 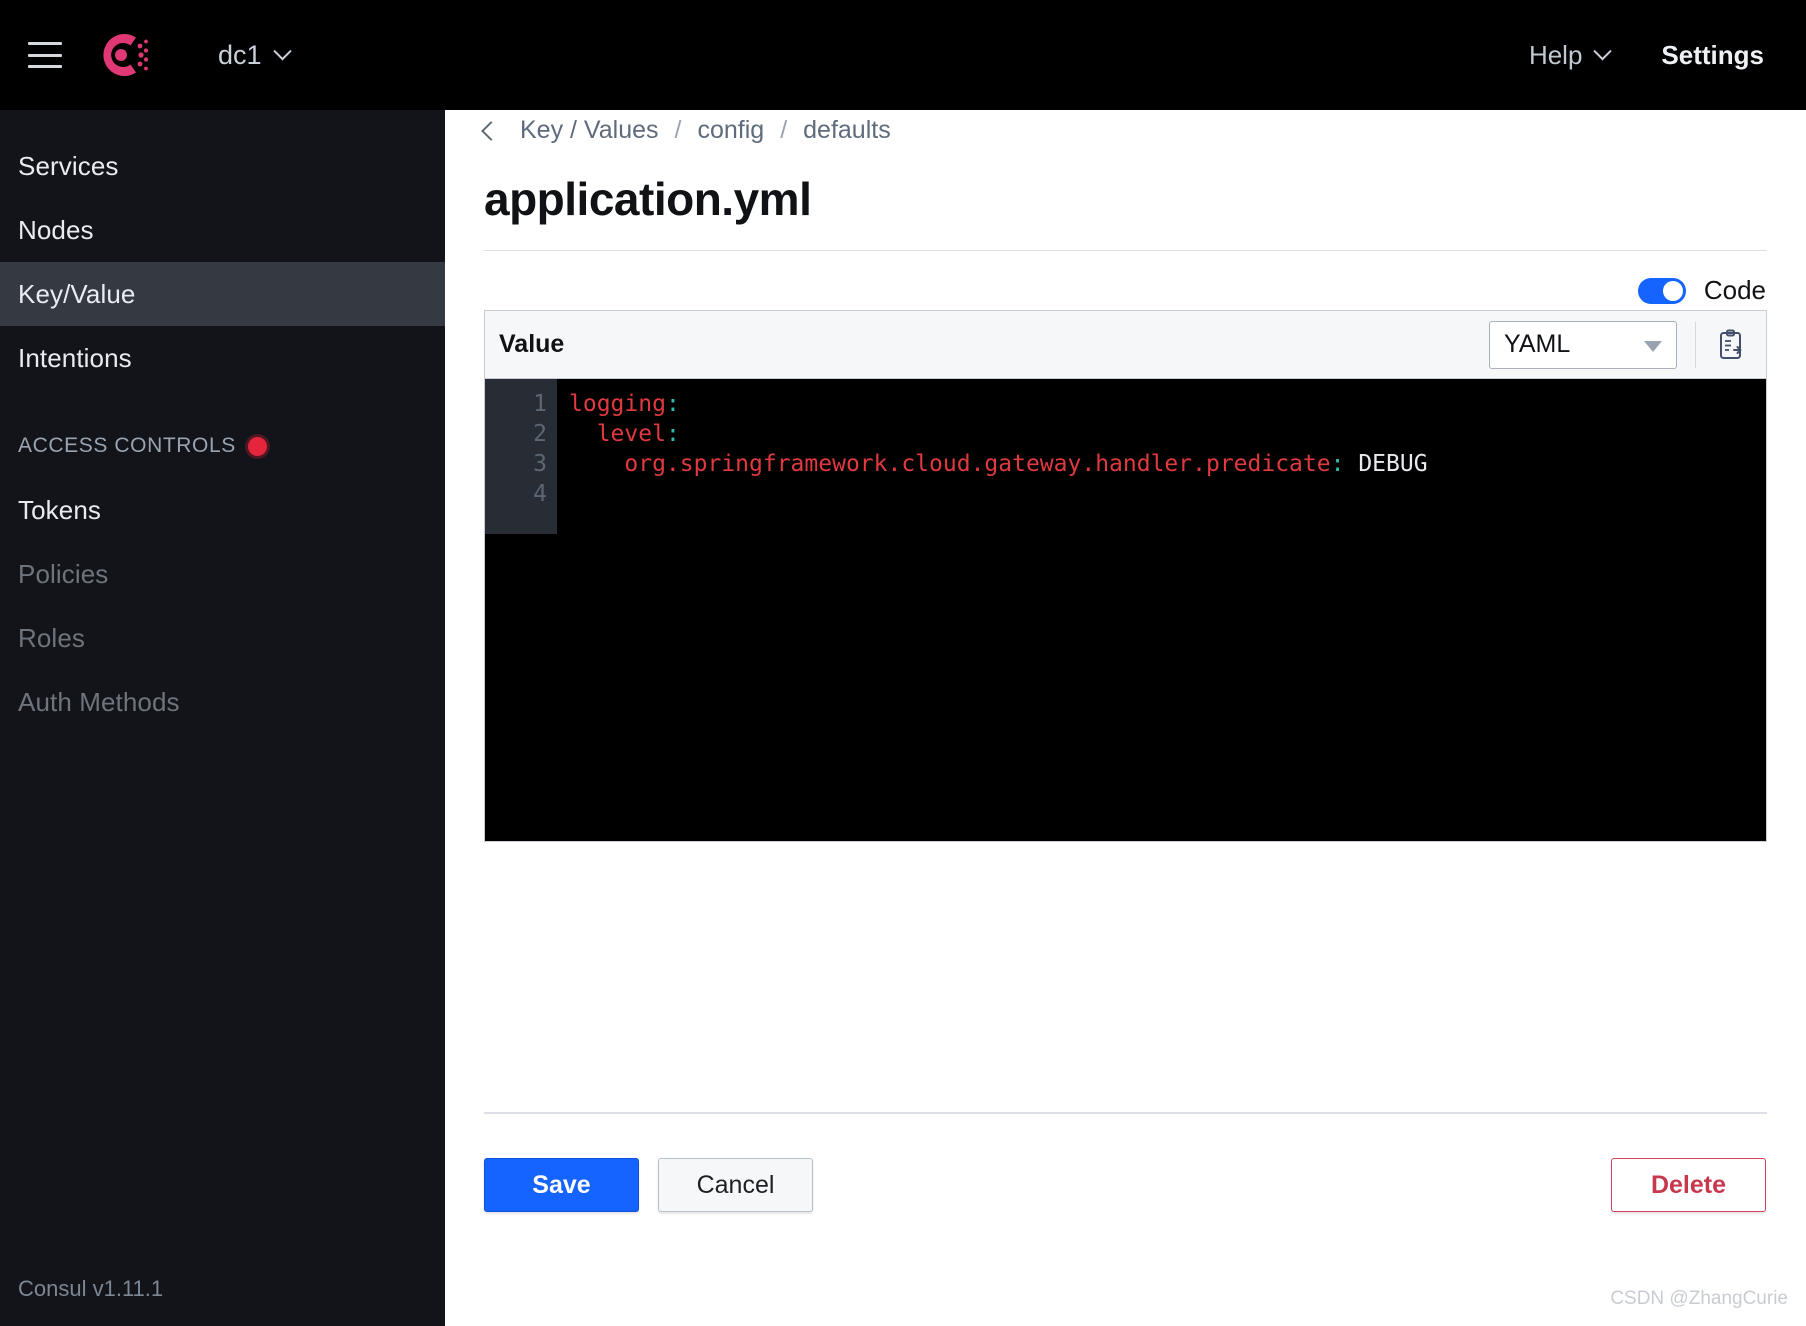 What do you see at coordinates (222, 166) in the screenshot?
I see `sidebar-item-services: Services` at bounding box center [222, 166].